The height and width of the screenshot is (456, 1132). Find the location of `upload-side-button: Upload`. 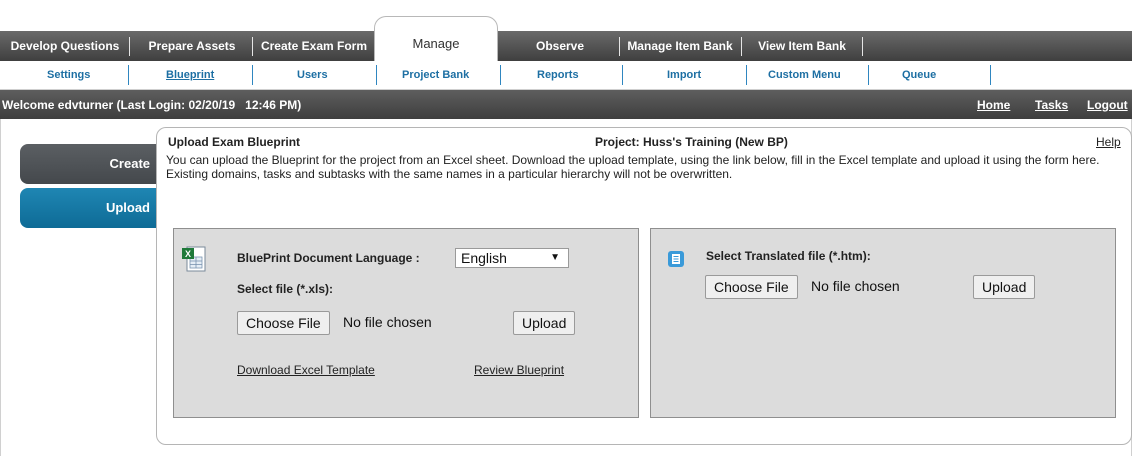

upload-side-button: Upload is located at coordinates (88, 208).